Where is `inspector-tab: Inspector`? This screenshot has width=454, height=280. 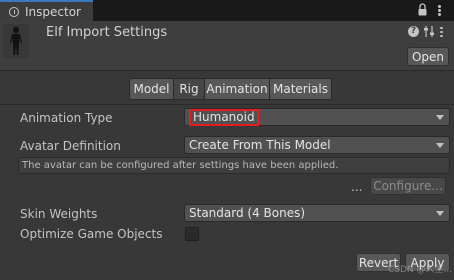
inspector-tab: Inspector is located at coordinates (46, 10).